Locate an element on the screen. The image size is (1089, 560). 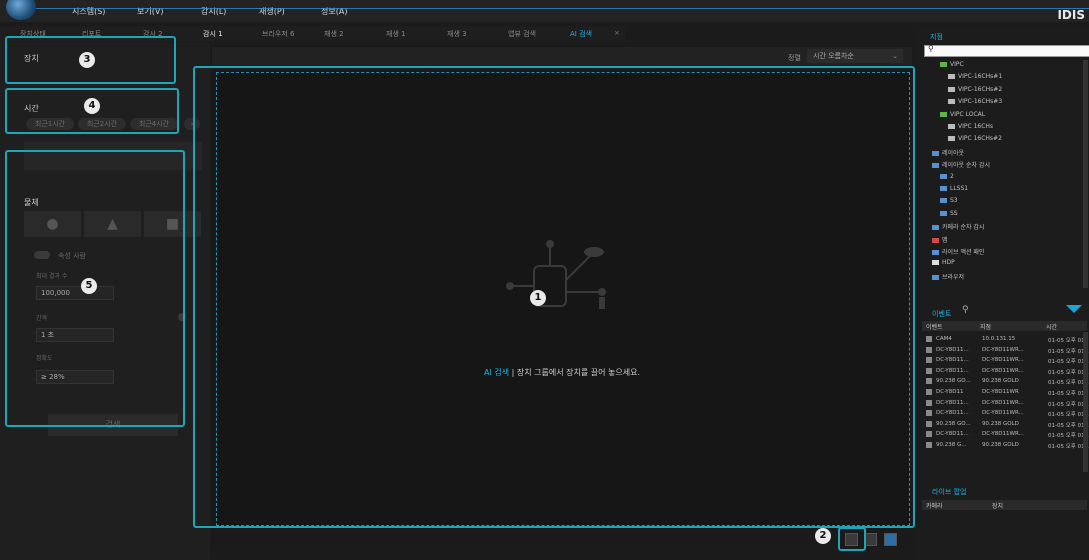
event-cell: DC-Y8D11 is located at coordinates (950, 392).